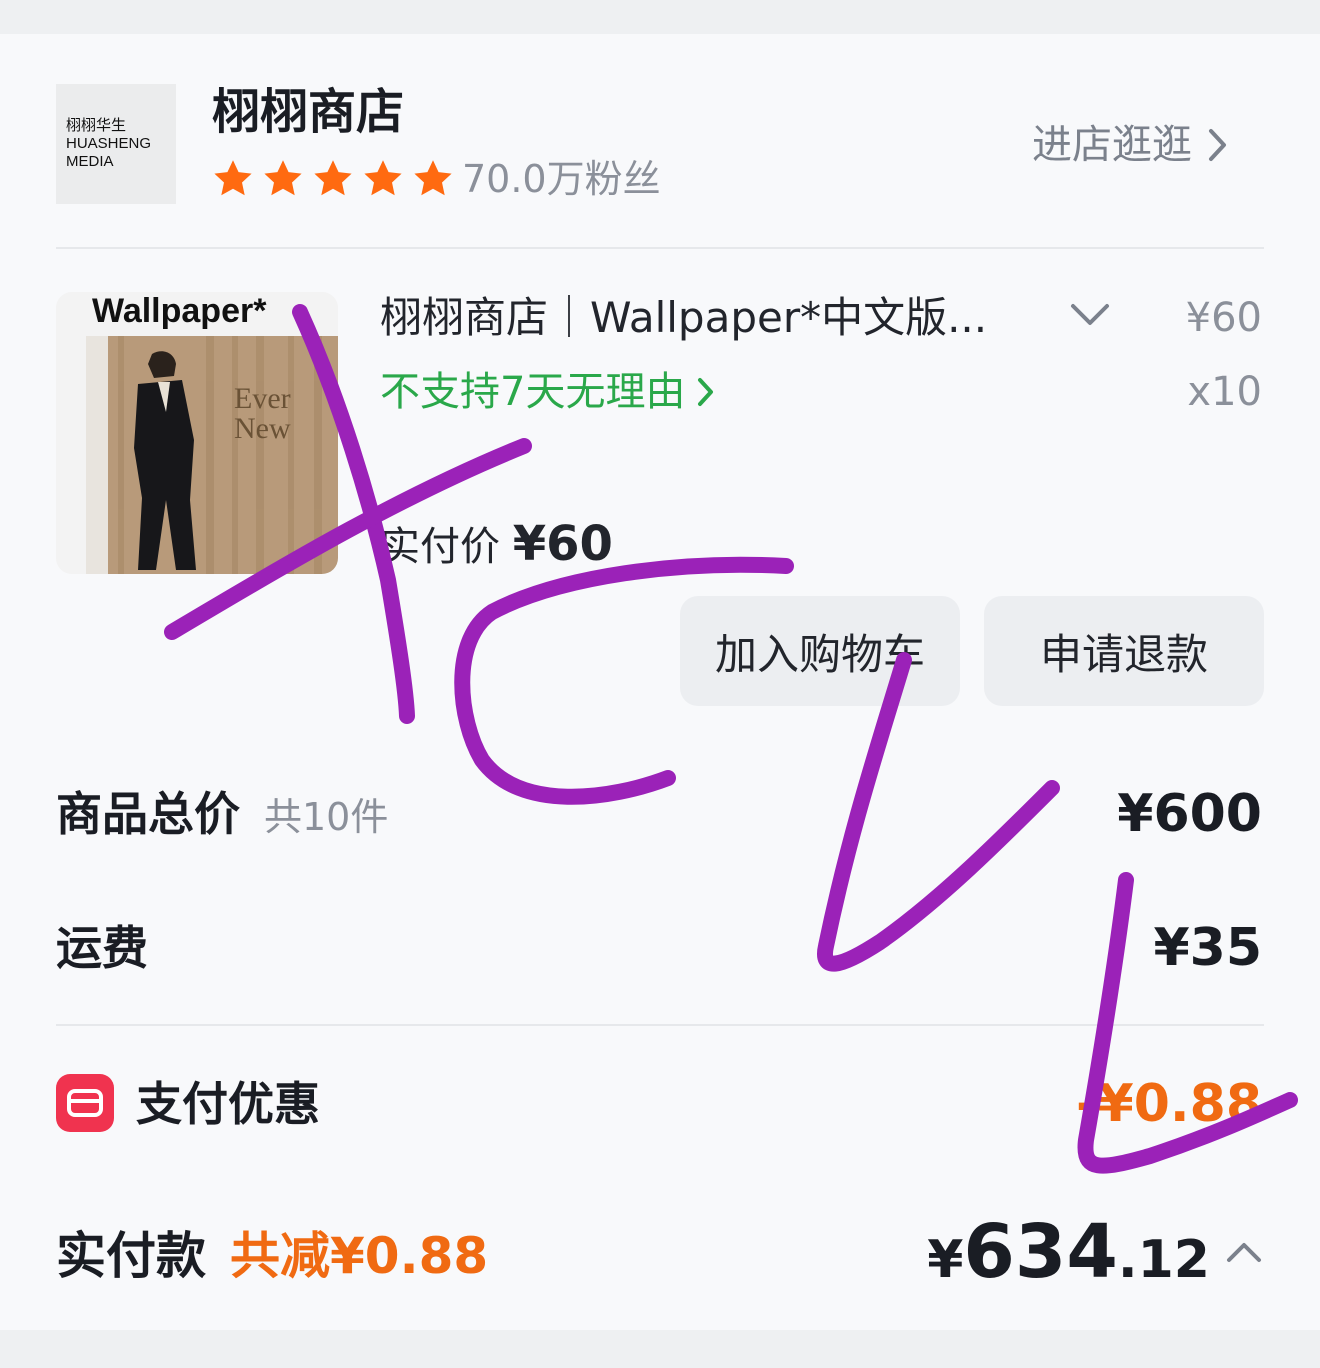 The width and height of the screenshot is (1320, 1368). I want to click on product-quantity: x10, so click(1224, 392).